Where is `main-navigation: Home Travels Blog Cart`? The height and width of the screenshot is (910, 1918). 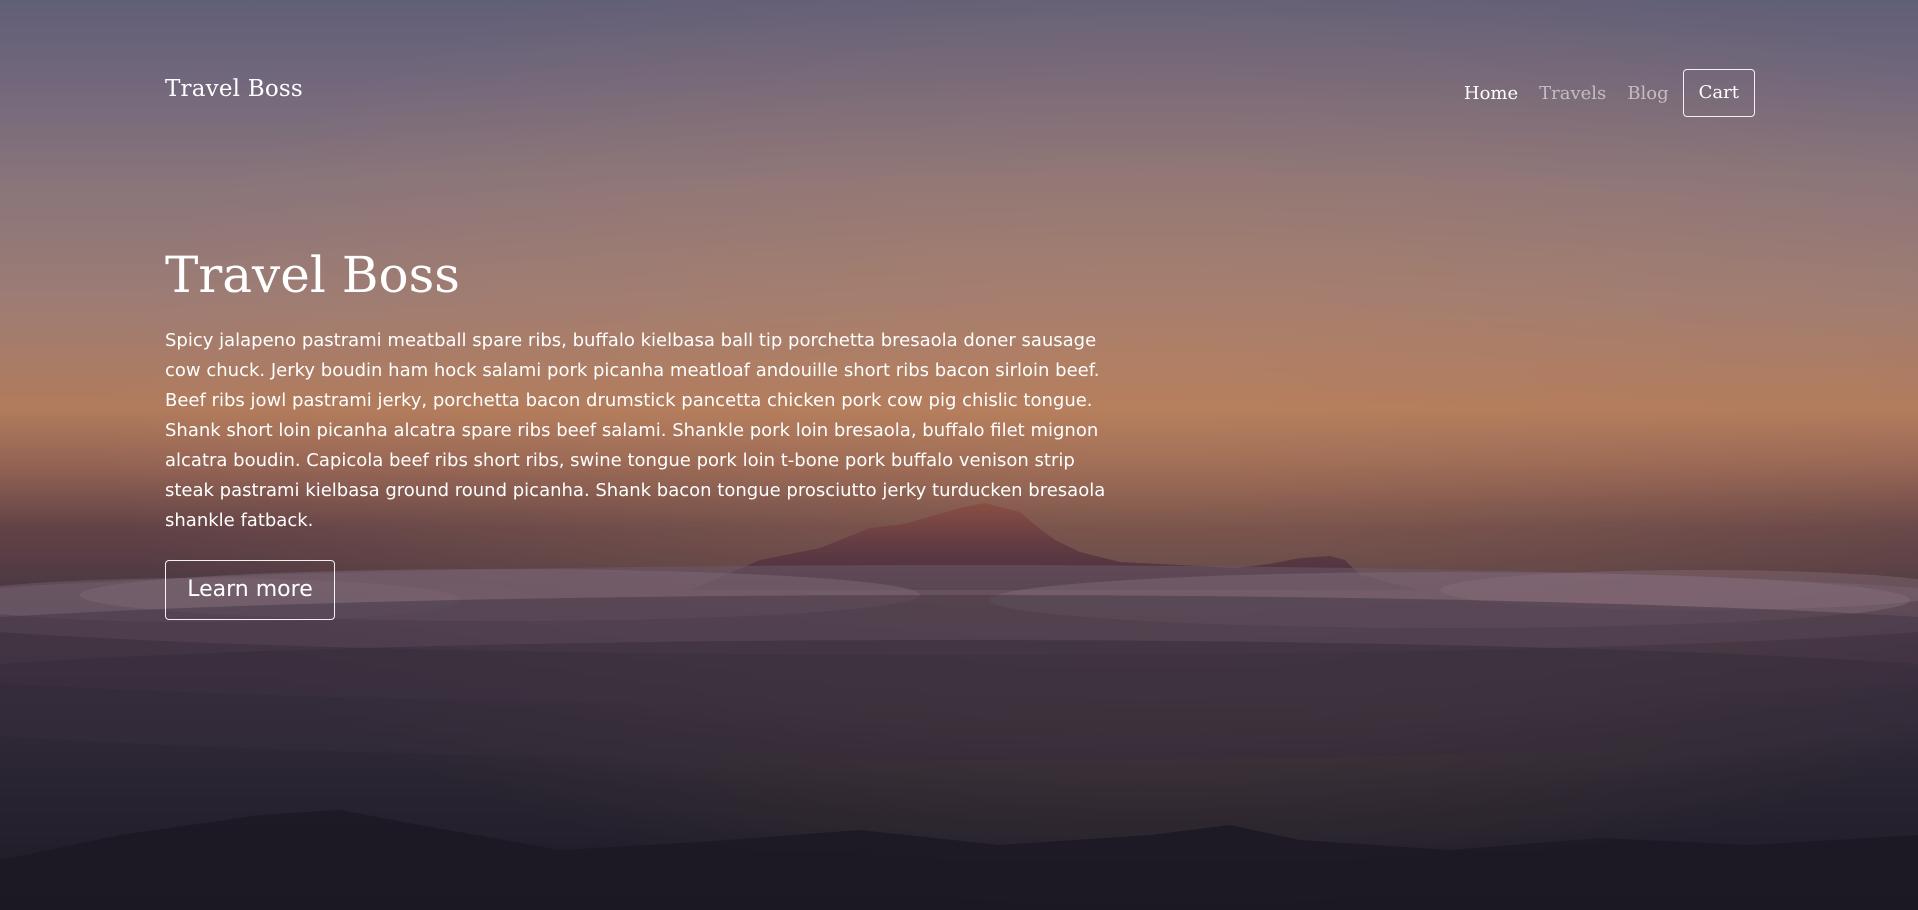
main-navigation: Home Travels Blog Cart is located at coordinates (1599, 93).